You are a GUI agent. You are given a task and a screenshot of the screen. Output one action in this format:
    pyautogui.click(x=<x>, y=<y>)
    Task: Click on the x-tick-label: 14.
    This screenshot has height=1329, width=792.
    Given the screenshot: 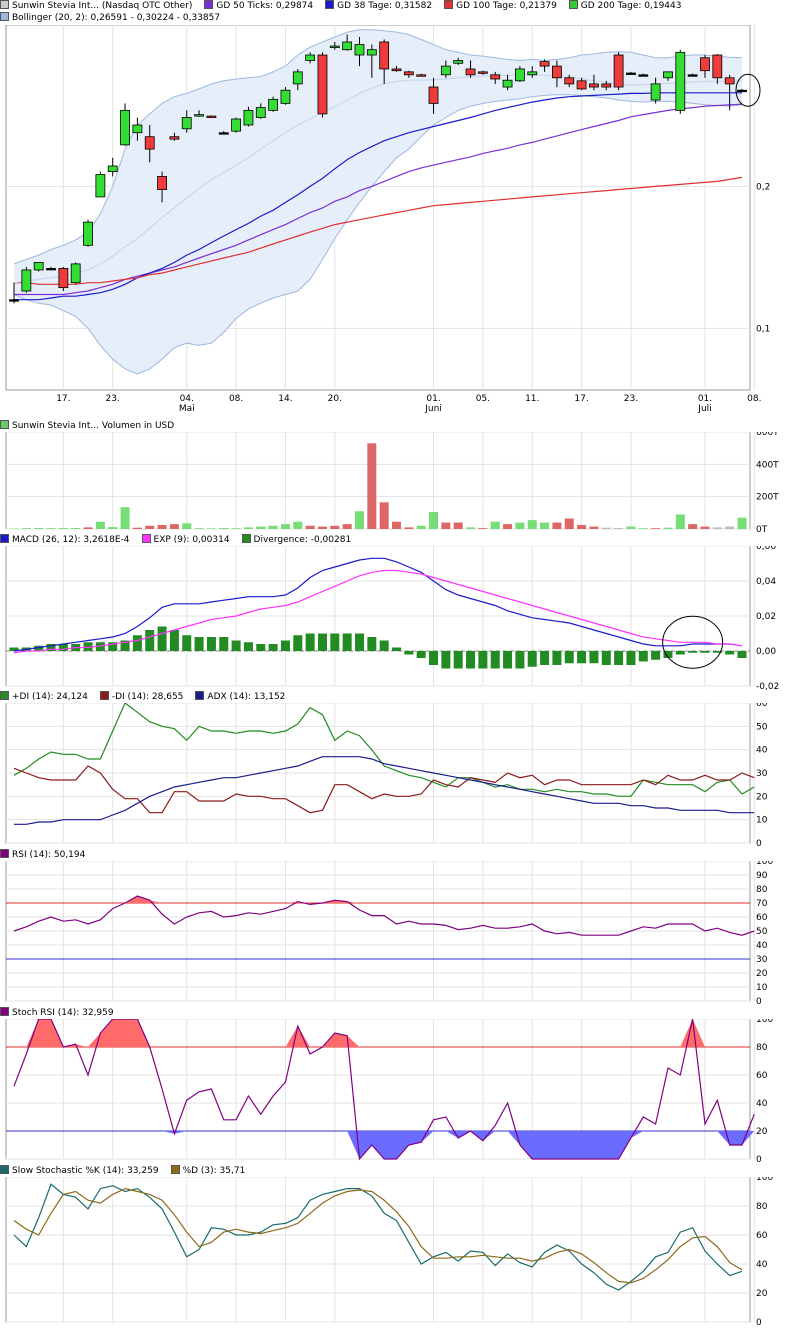 What is the action you would take?
    pyautogui.click(x=285, y=399)
    